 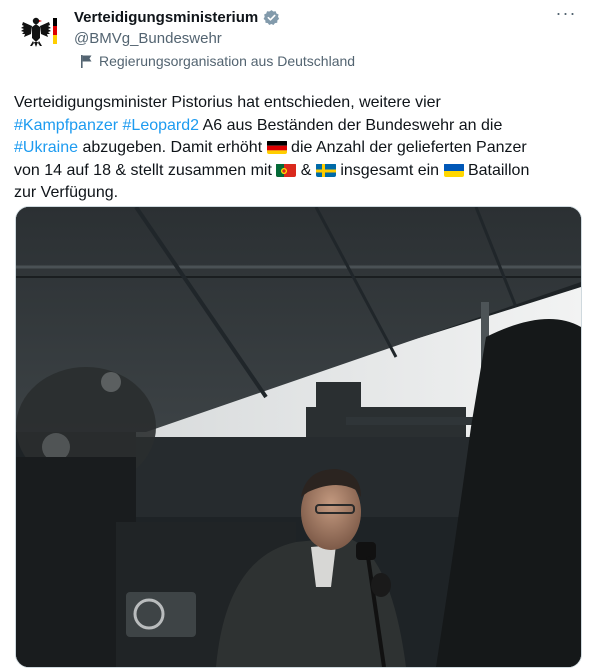 I want to click on text-line-4a: von 14 auf 18 & stellt zusammen mit, so click(x=145, y=170).